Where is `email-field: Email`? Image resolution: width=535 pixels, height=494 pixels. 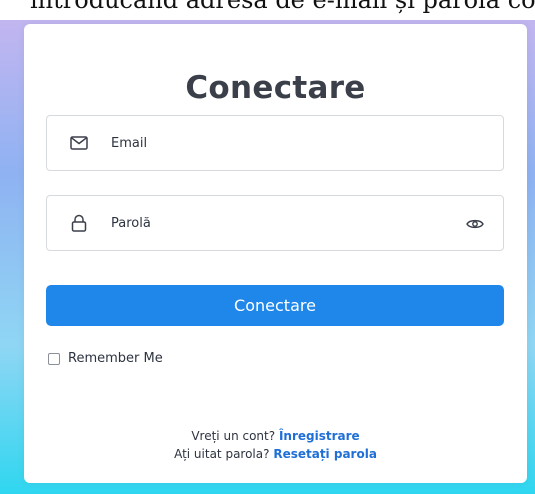 email-field: Email is located at coordinates (275, 143).